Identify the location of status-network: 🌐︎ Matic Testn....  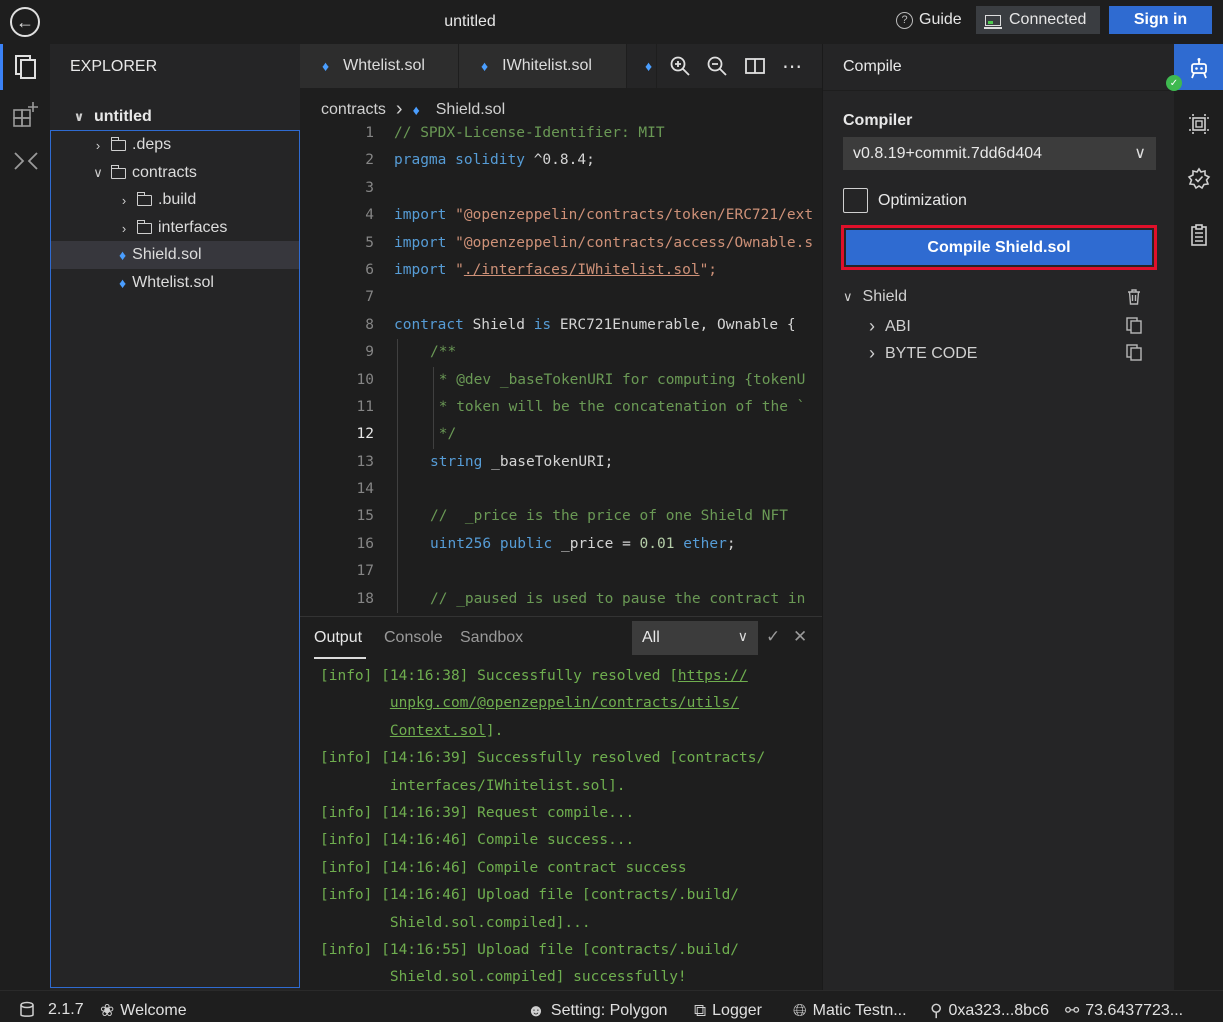
(850, 1011).